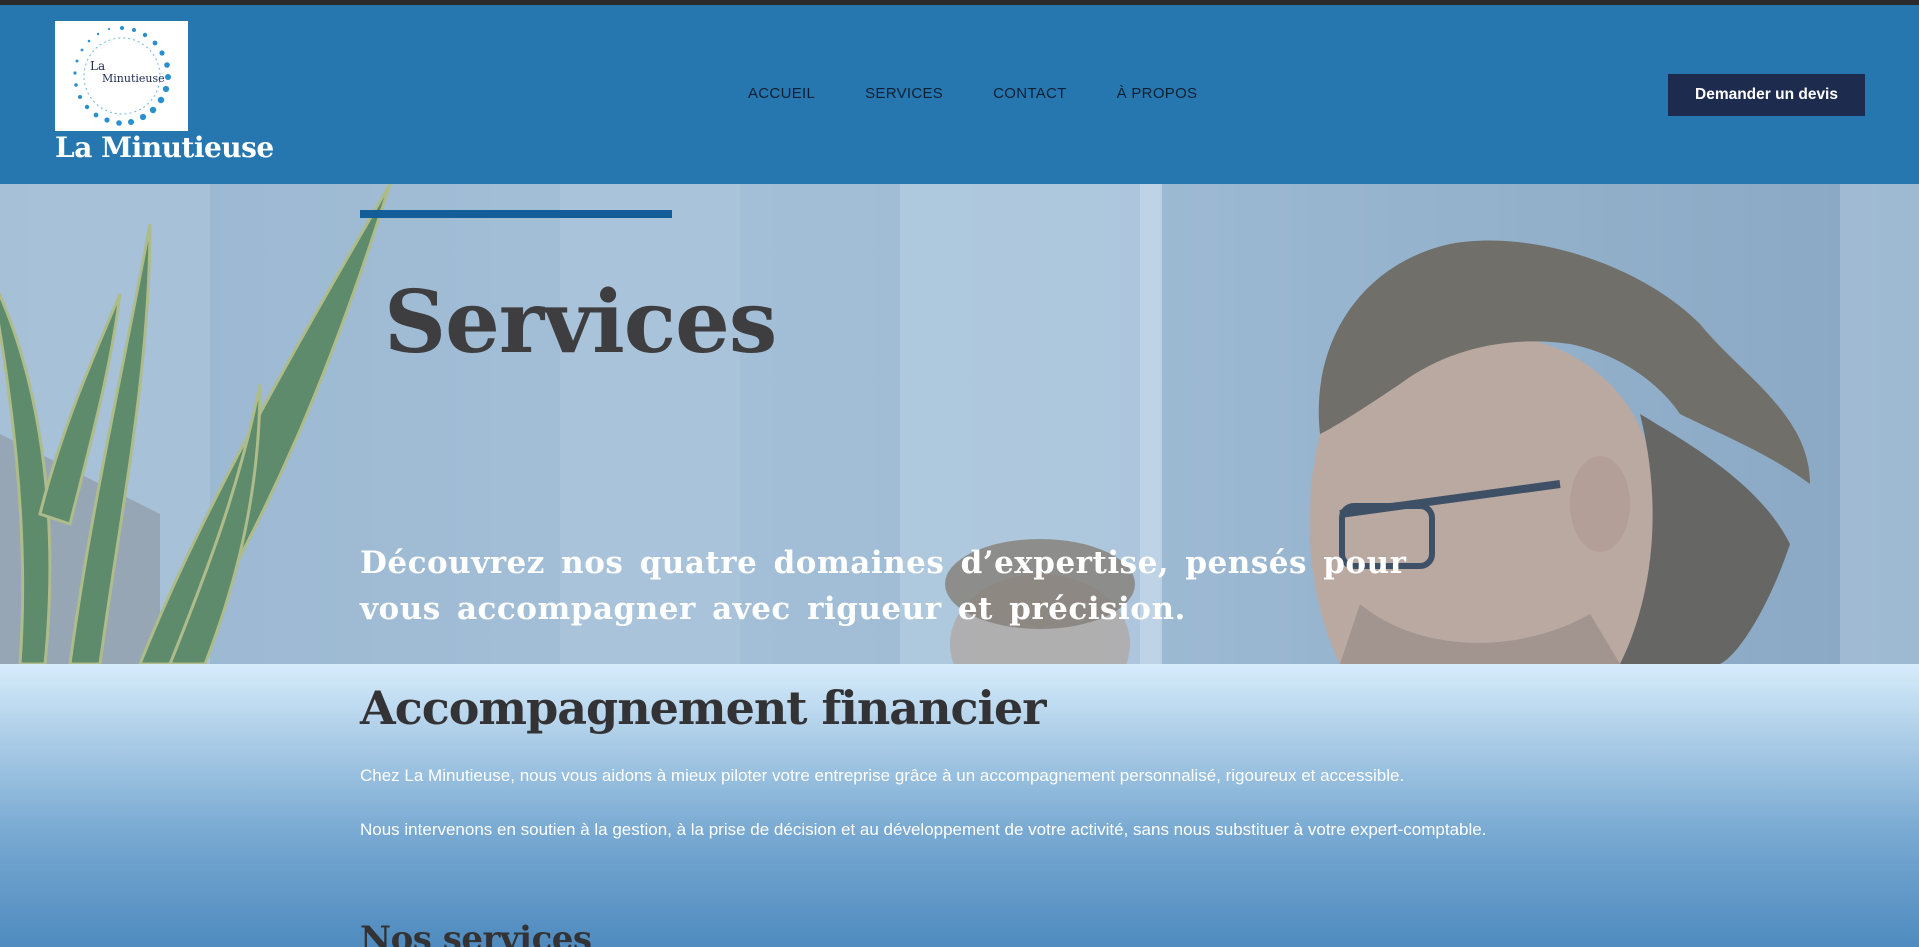  Describe the element at coordinates (516, 214) in the screenshot. I see `hero-accent-bar` at that location.